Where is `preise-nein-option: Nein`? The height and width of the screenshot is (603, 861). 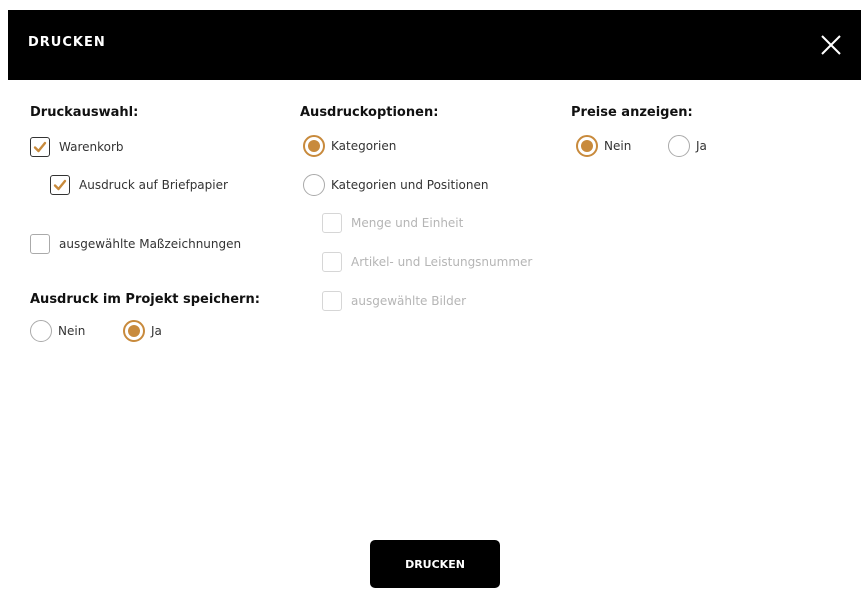
preise-nein-option: Nein is located at coordinates (603, 146).